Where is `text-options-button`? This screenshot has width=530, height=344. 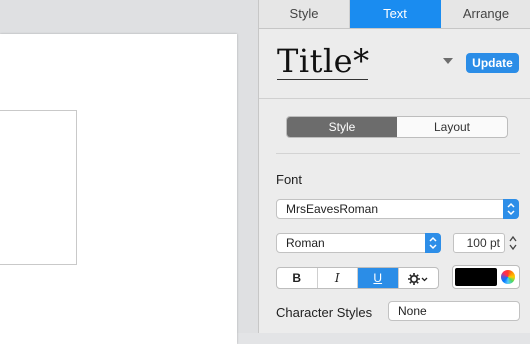 text-options-button is located at coordinates (419, 278).